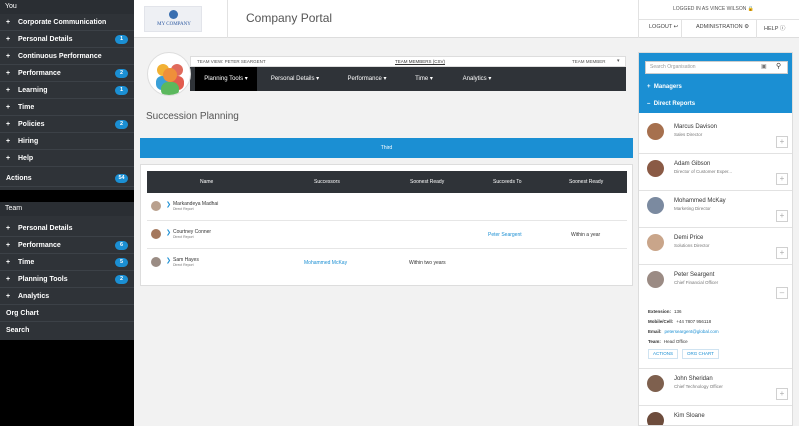  What do you see at coordinates (715, 415) in the screenshot?
I see `person-card: Kim Sloane` at bounding box center [715, 415].